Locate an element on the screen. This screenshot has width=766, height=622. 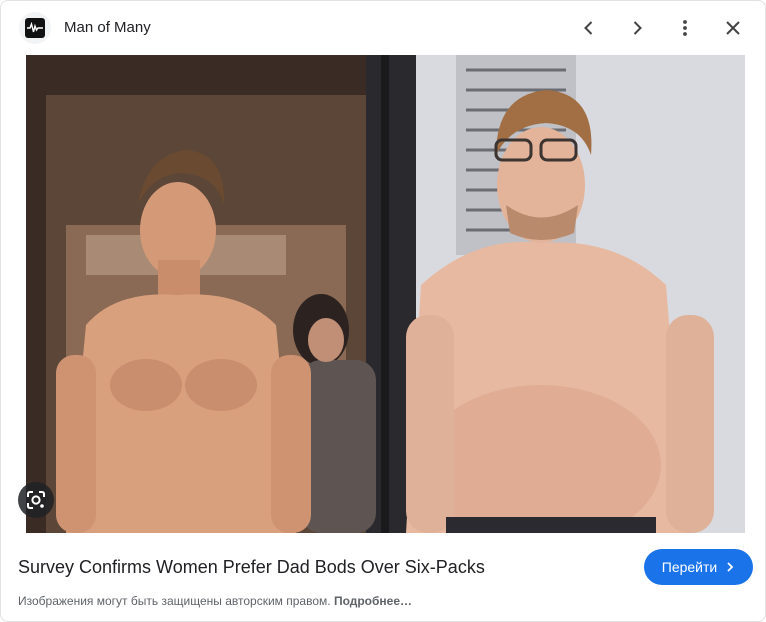
google-lens-button is located at coordinates (36, 500).